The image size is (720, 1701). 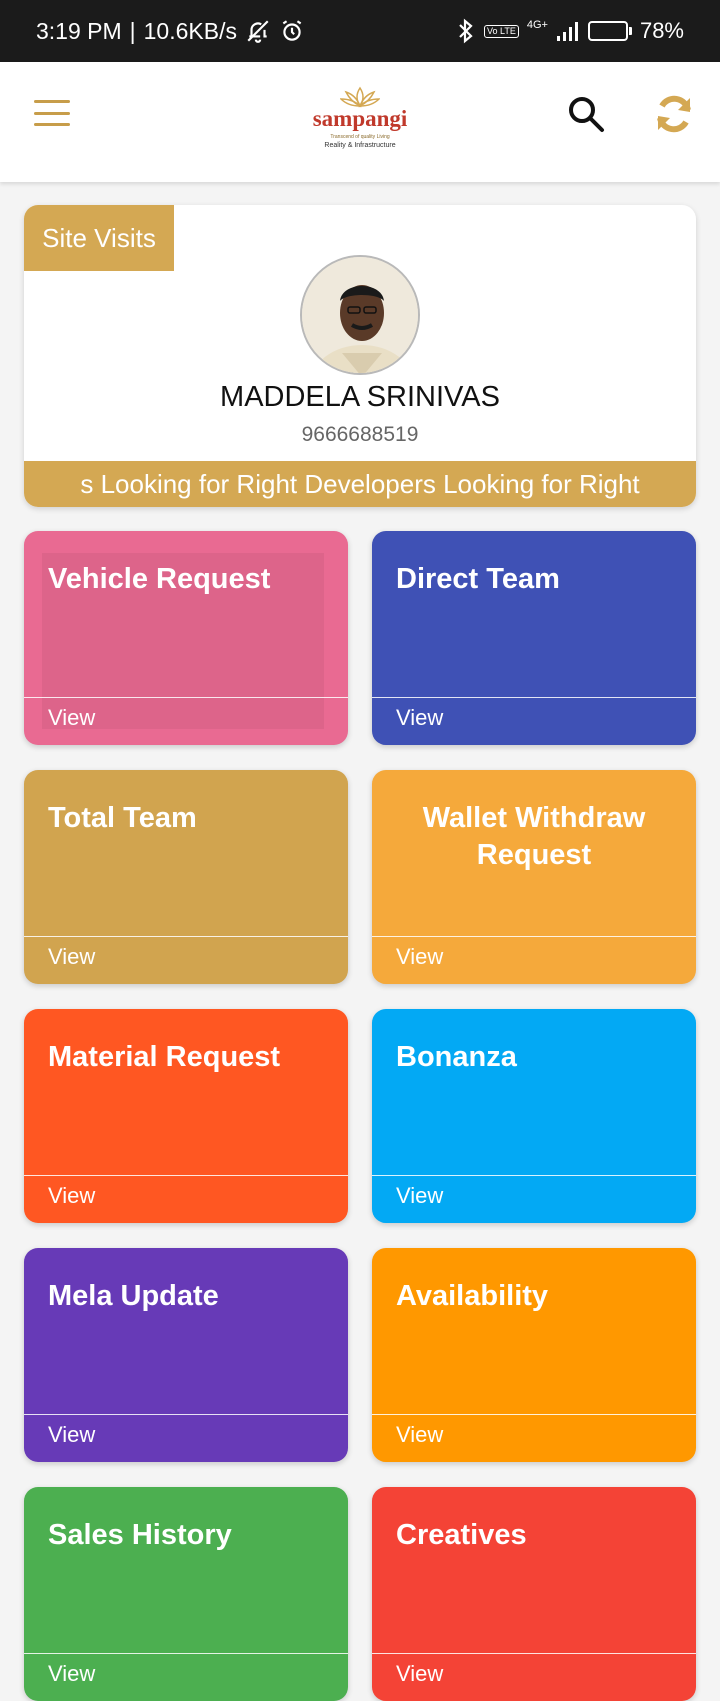 I want to click on tile-title: Vehicle Request, so click(x=159, y=579).